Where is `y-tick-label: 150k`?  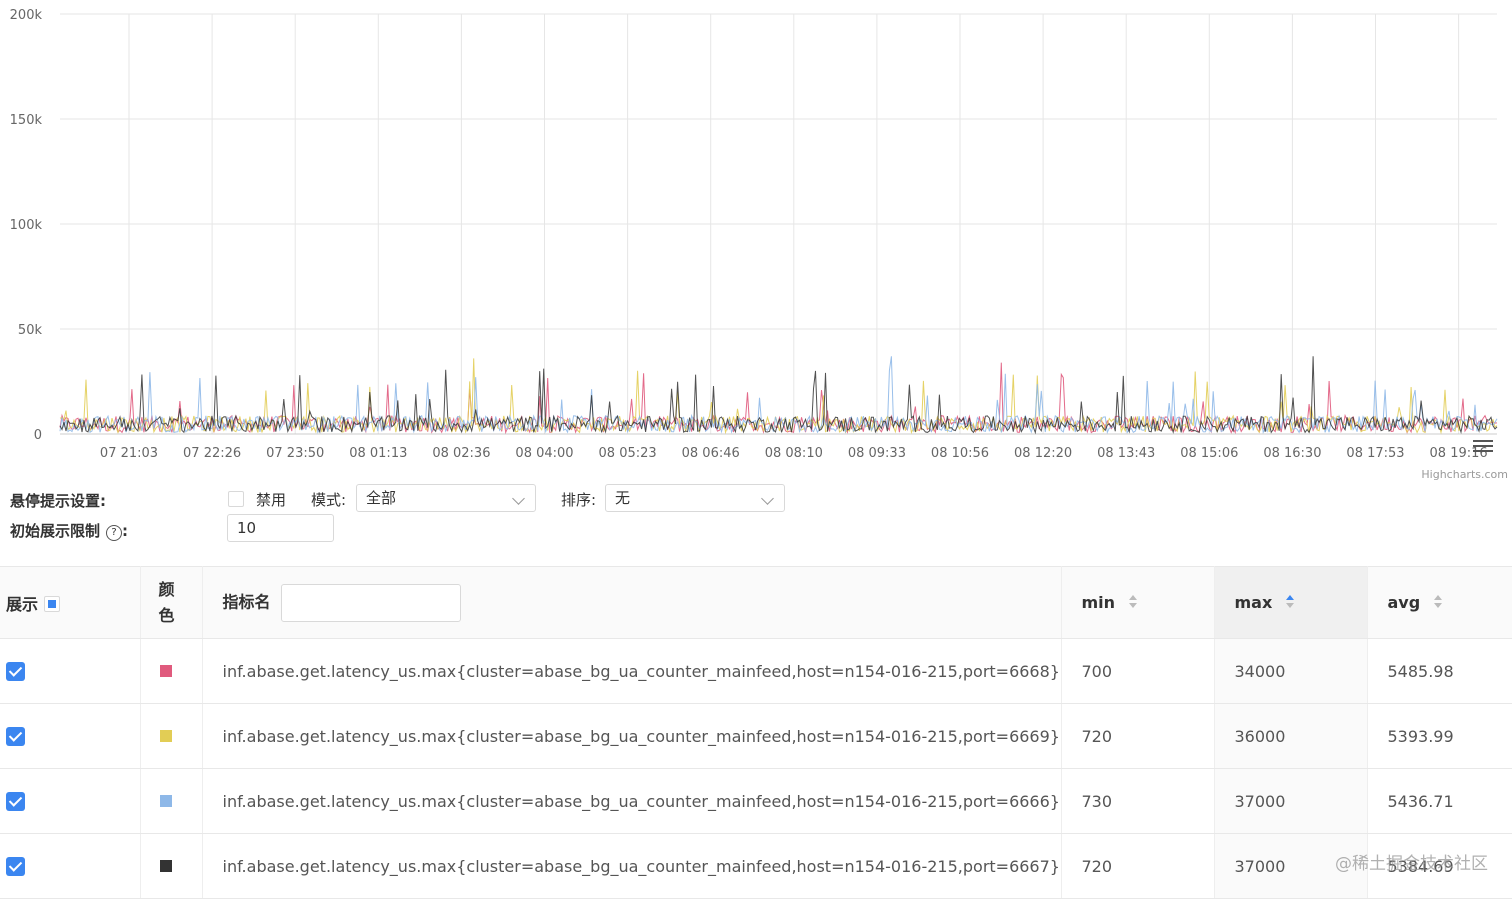
y-tick-label: 150k is located at coordinates (26, 120).